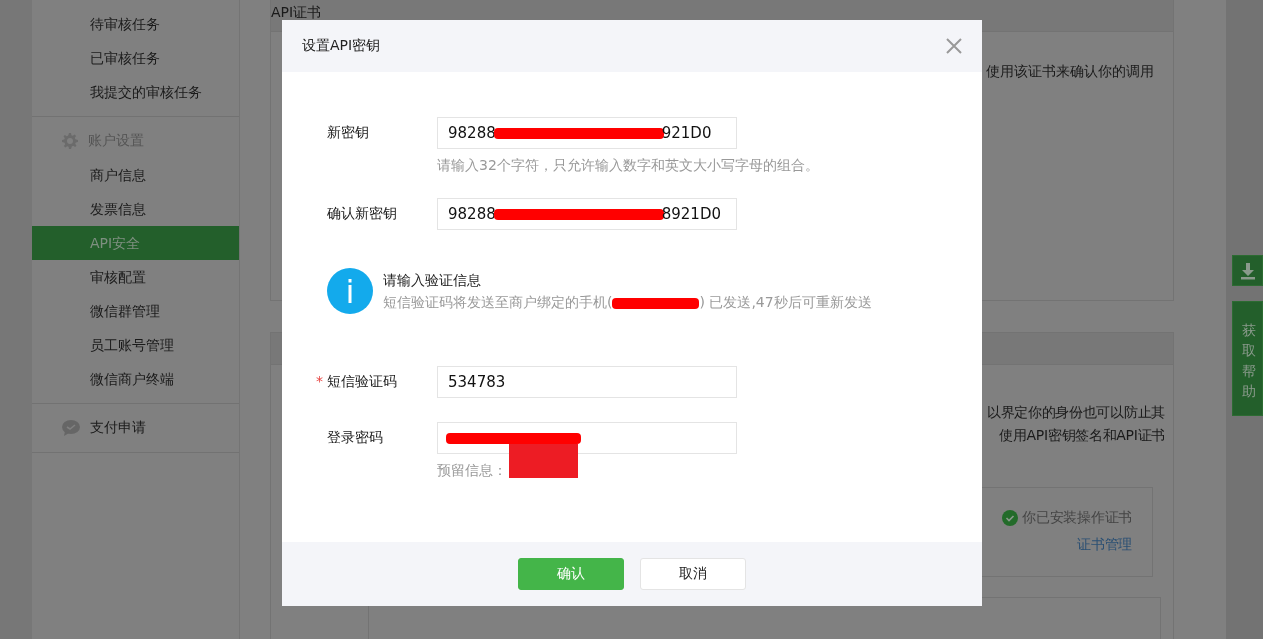 This screenshot has height=639, width=1263. I want to click on panel-text: 使用该证书来确认你的调用, so click(1070, 72).